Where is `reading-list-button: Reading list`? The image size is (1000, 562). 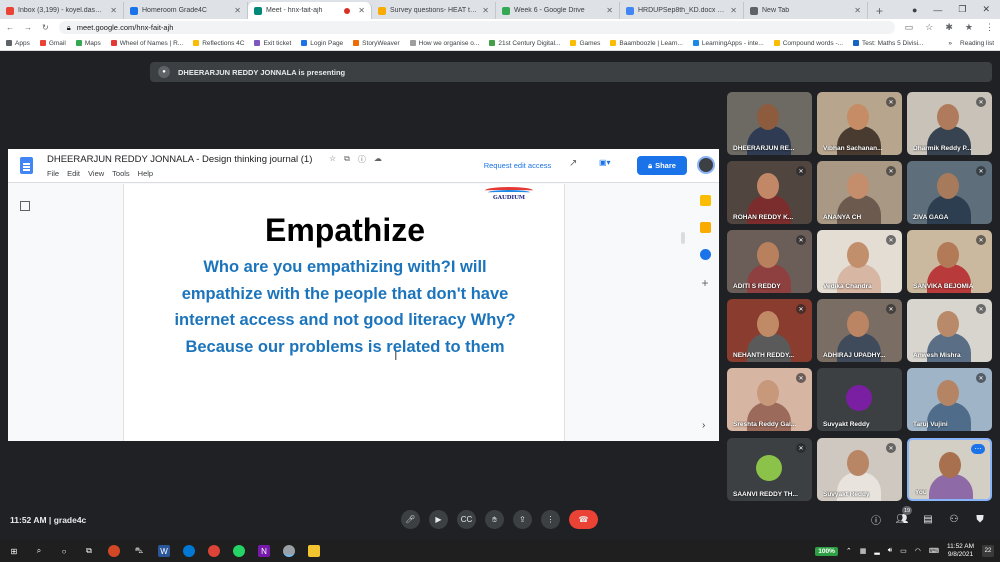
reading-list-button: Reading list is located at coordinates (977, 43).